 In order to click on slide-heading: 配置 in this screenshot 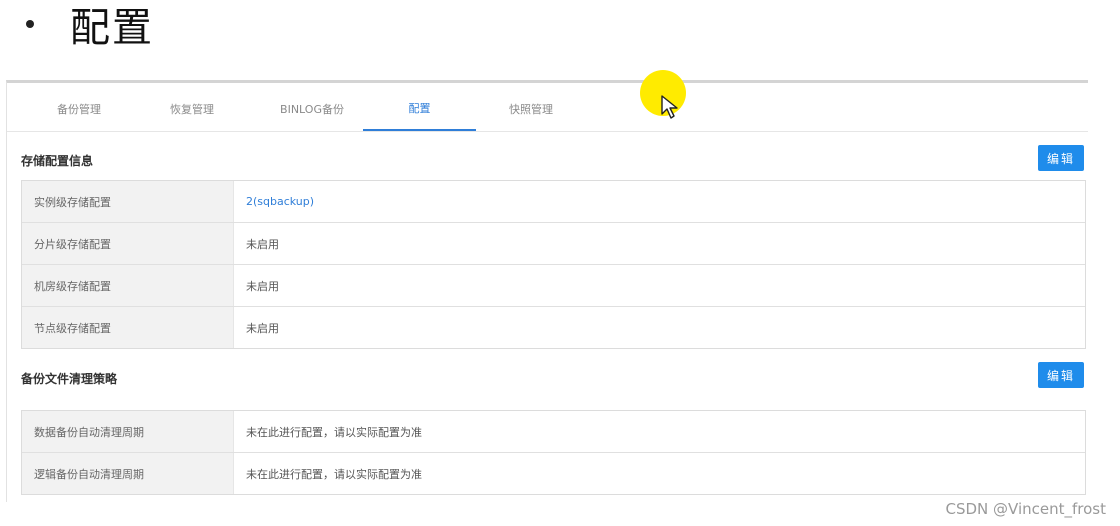, I will do `click(112, 28)`.